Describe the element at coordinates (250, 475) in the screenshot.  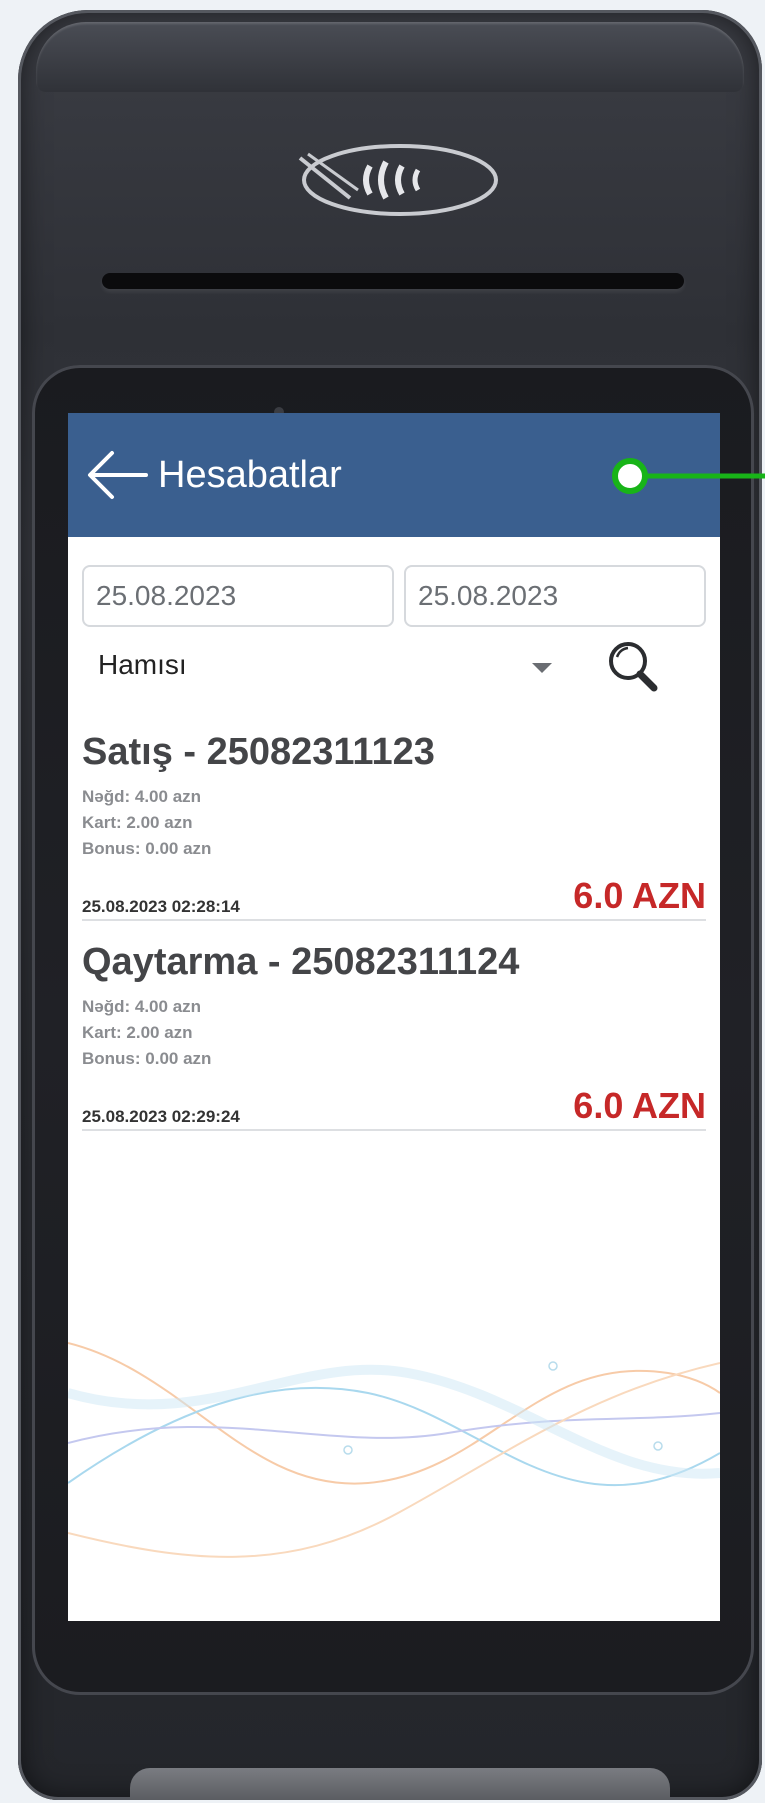
I see `page-title: Hesabatlar` at that location.